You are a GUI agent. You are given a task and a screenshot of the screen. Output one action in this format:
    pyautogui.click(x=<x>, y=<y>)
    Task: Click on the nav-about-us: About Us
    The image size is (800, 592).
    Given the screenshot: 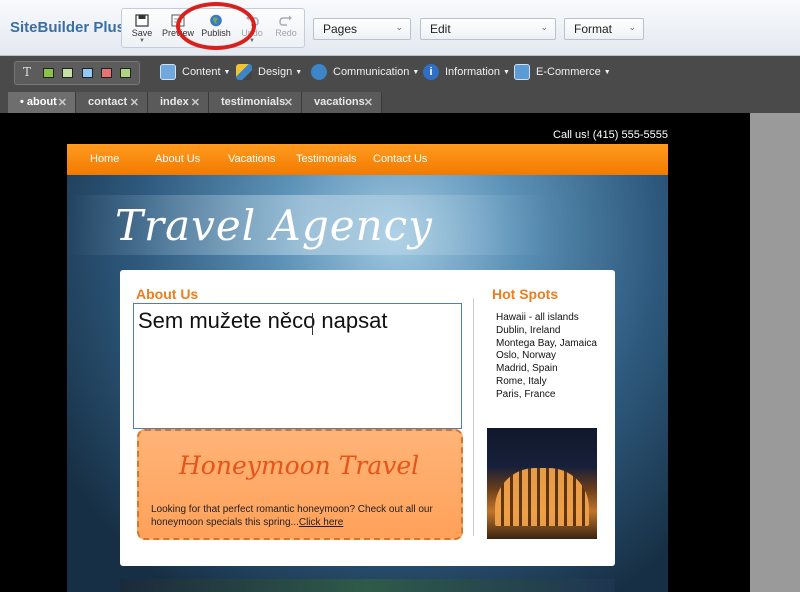 What is the action you would take?
    pyautogui.click(x=177, y=159)
    